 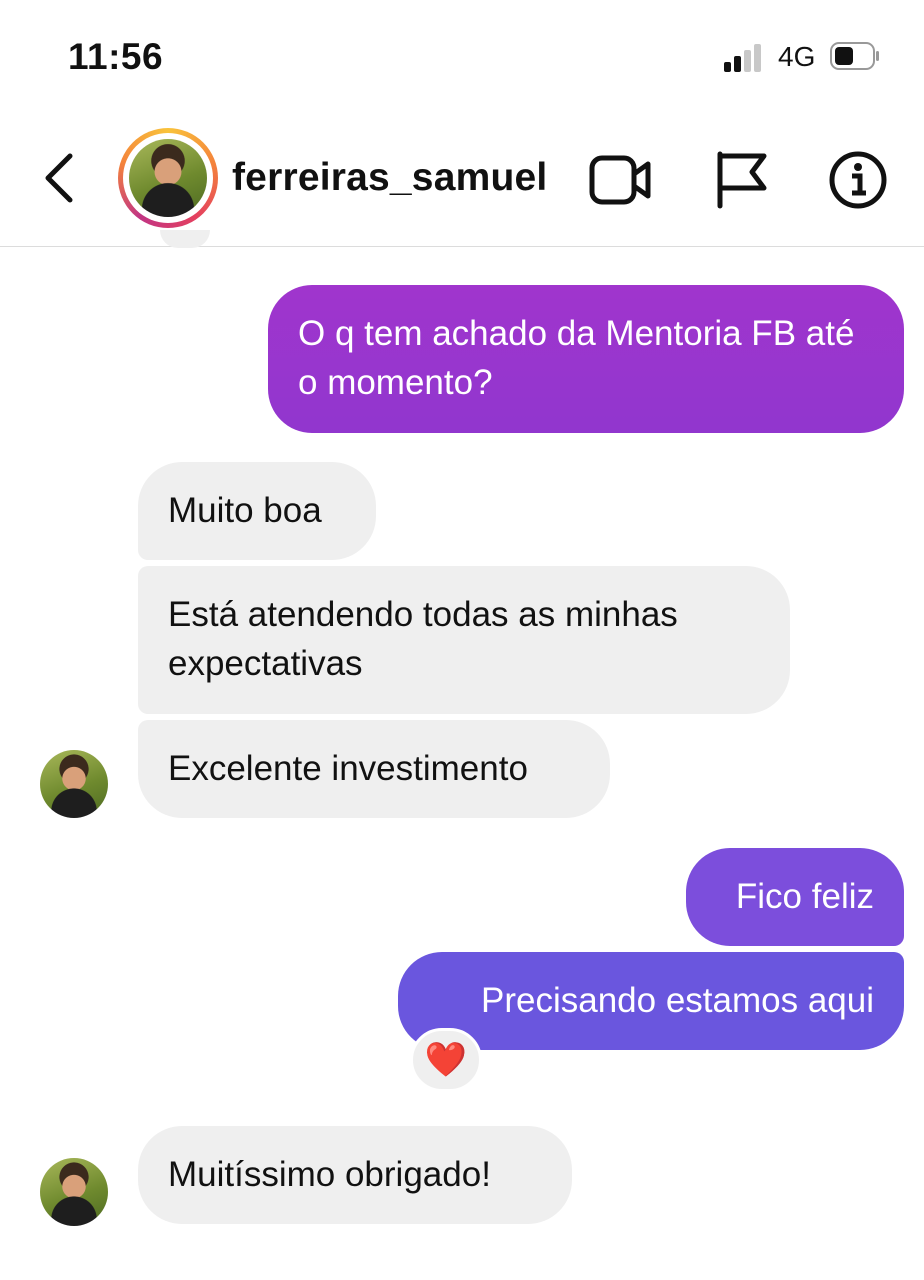 I want to click on message-text: Muito boa, so click(x=245, y=510).